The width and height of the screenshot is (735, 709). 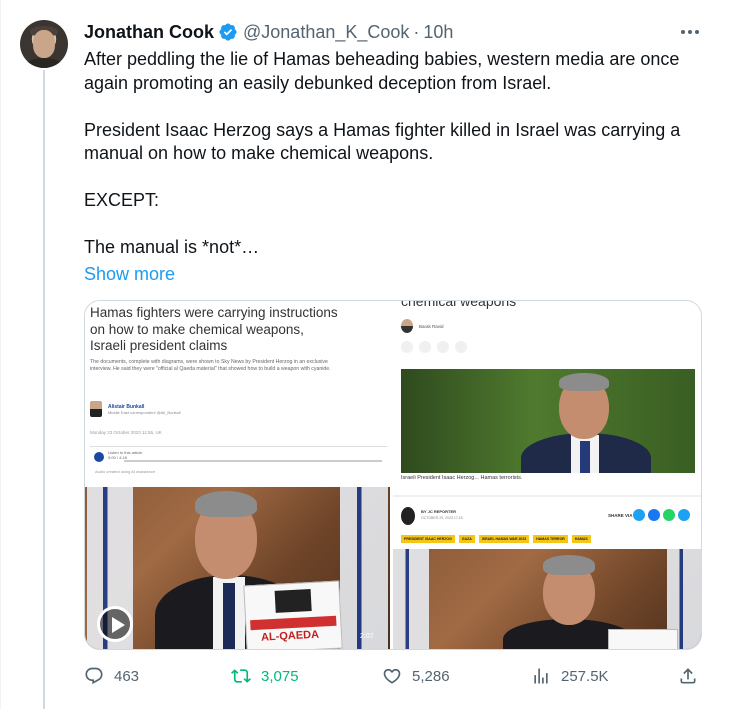 I want to click on avatar, so click(x=44, y=44).